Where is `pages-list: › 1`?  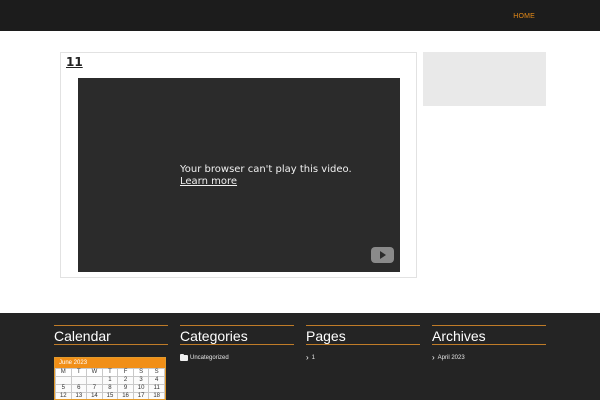
pages-list: › 1 is located at coordinates (363, 358).